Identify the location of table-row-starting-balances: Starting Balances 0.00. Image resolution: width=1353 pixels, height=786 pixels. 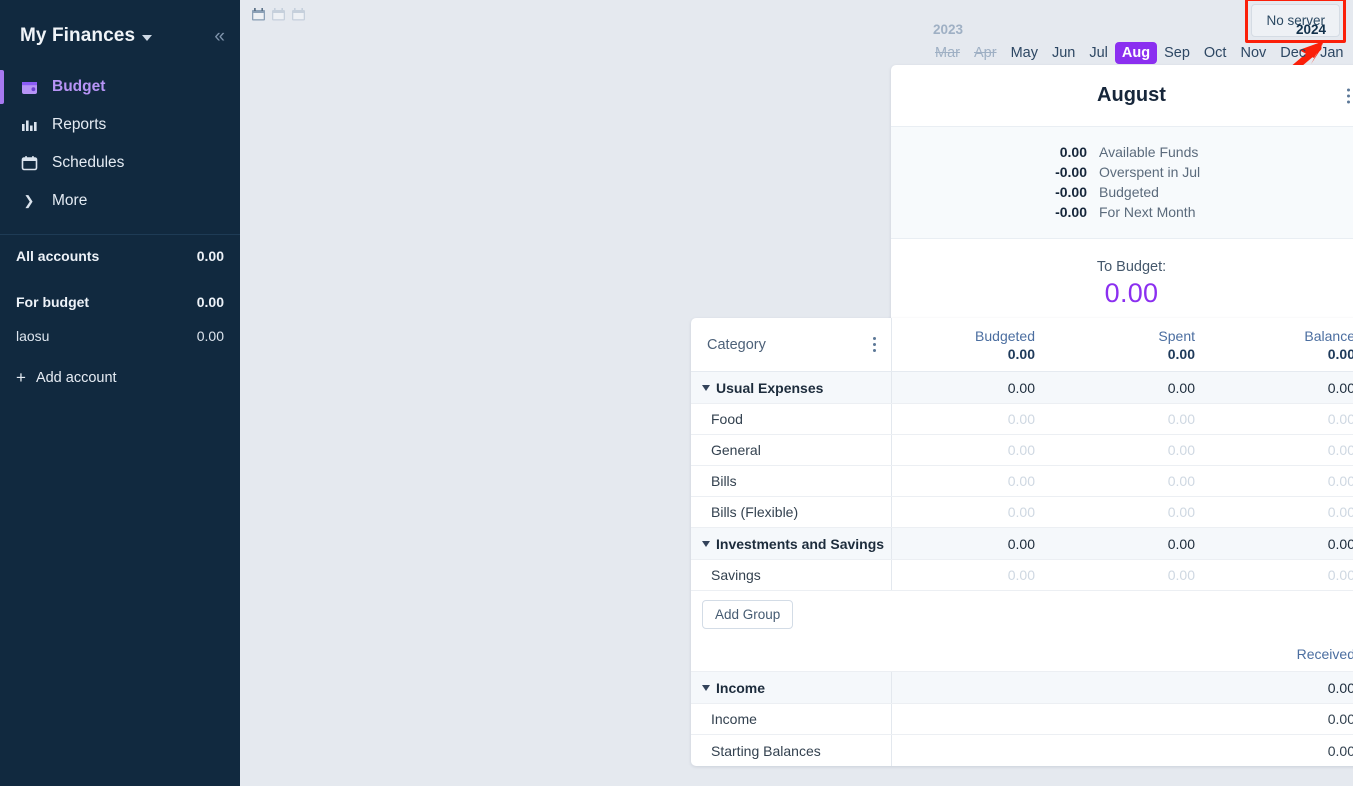
(1022, 750).